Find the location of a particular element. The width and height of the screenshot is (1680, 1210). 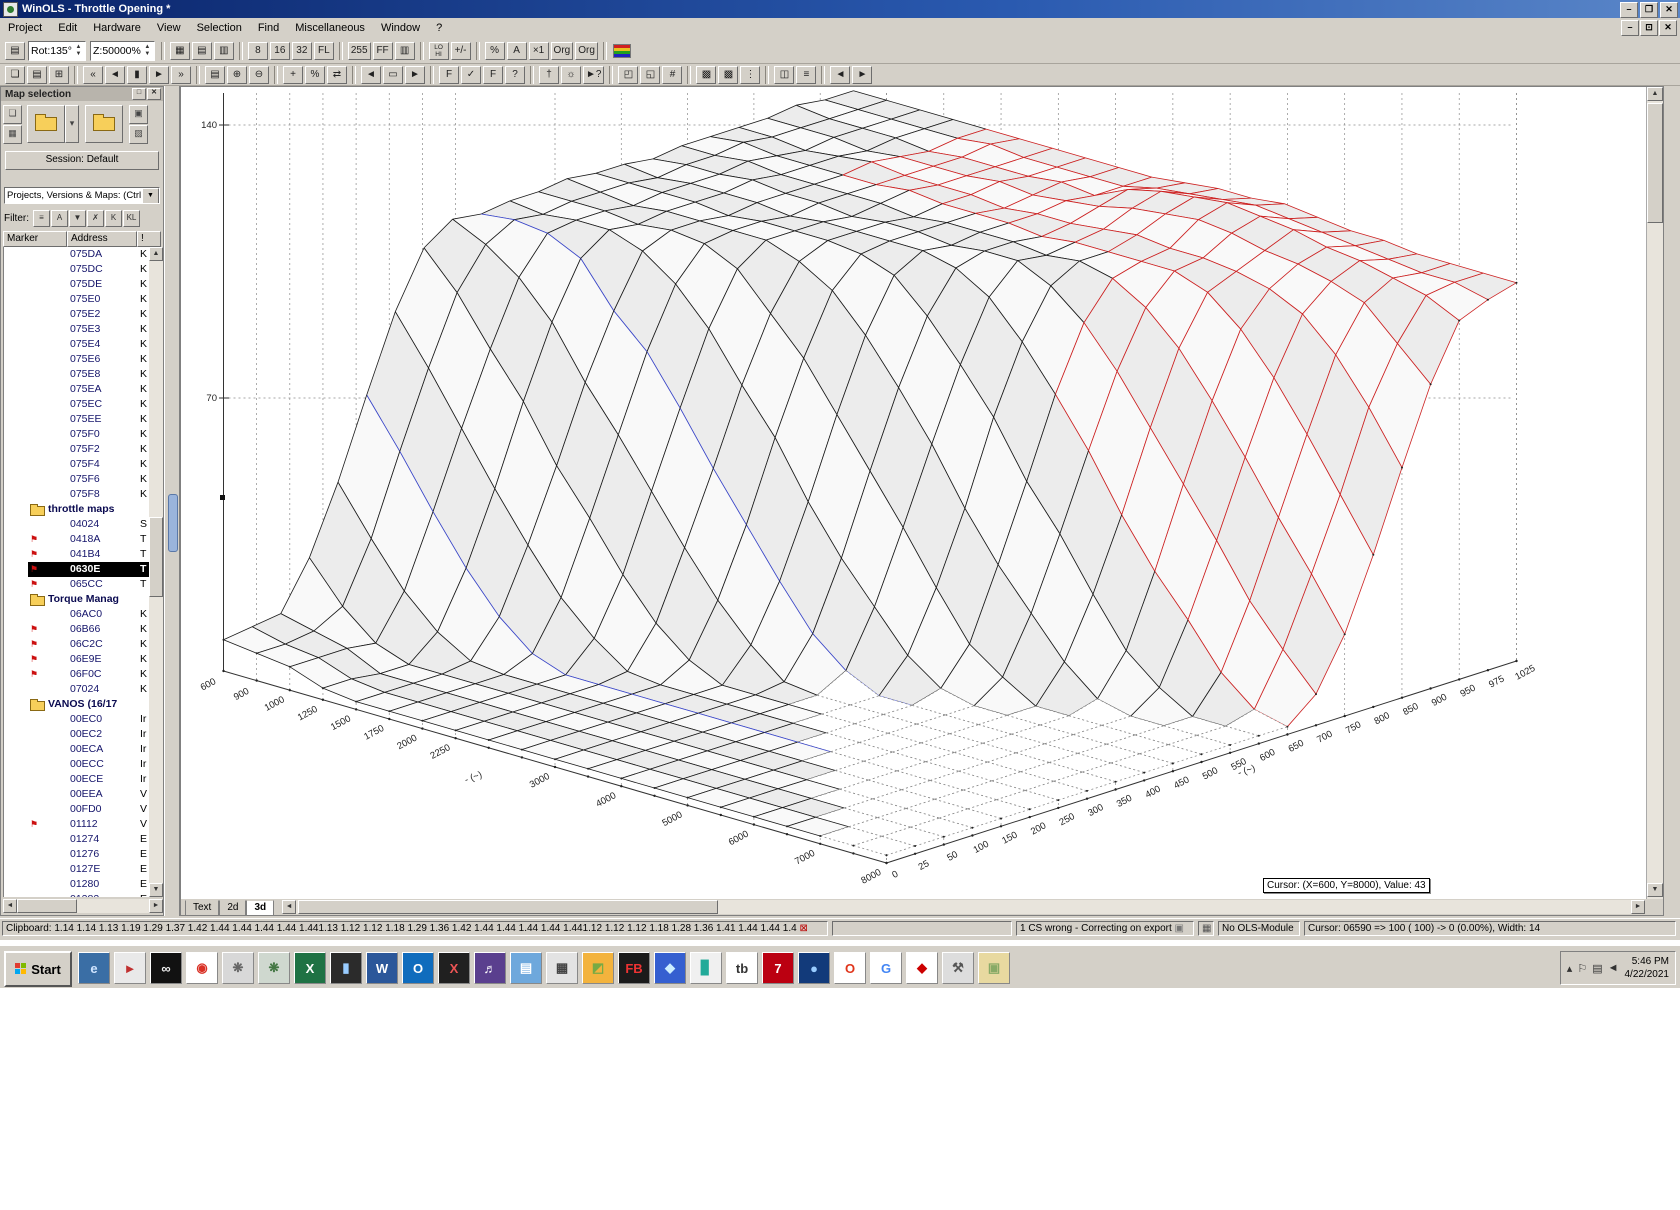

taskbar-icon: e is located at coordinates (94, 968).